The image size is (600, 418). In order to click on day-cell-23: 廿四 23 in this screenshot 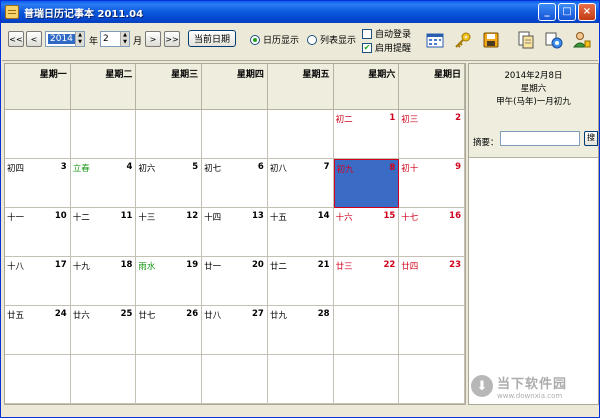, I will do `click(432, 281)`.